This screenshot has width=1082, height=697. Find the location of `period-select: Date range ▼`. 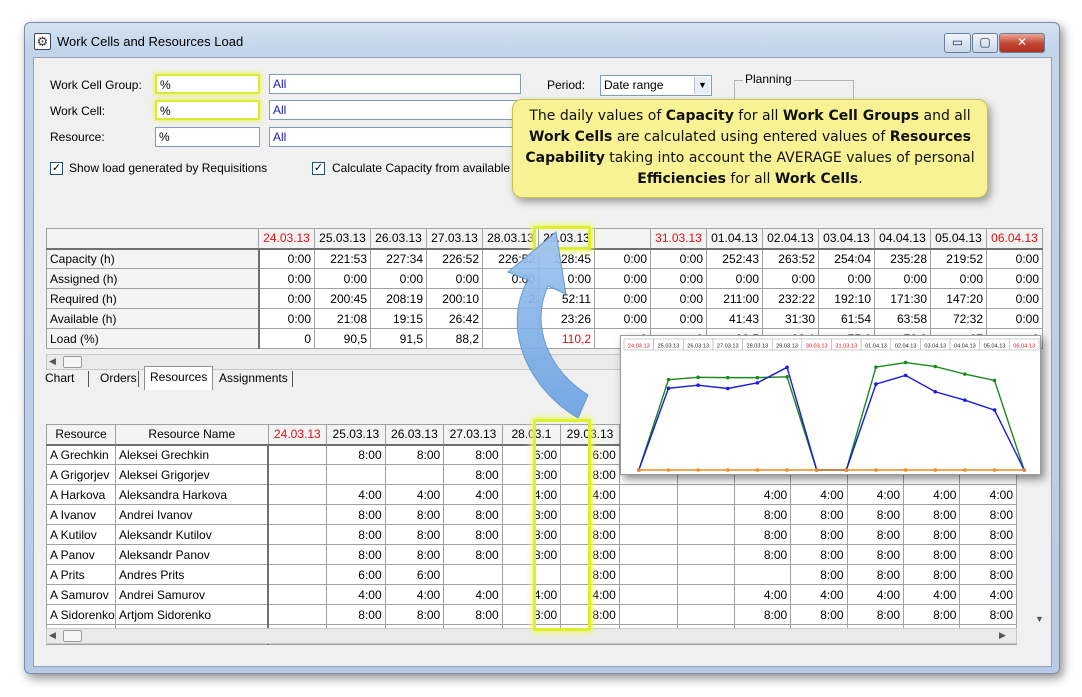

period-select: Date range ▼ is located at coordinates (656, 85).